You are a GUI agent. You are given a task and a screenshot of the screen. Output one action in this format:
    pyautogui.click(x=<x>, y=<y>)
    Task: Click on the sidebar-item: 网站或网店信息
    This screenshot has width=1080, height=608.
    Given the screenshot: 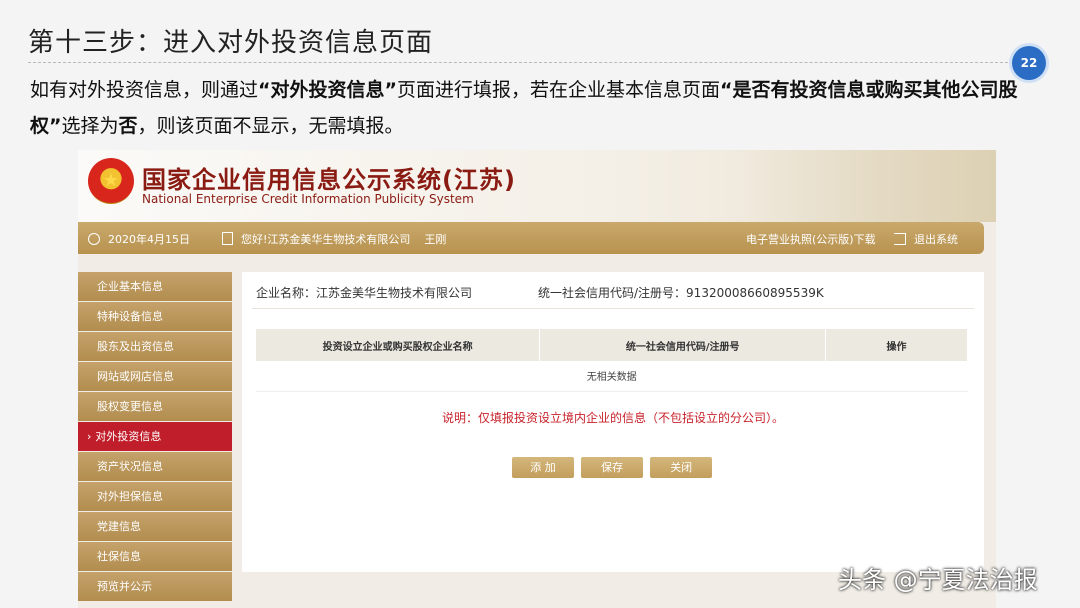 What is the action you would take?
    pyautogui.click(x=155, y=376)
    